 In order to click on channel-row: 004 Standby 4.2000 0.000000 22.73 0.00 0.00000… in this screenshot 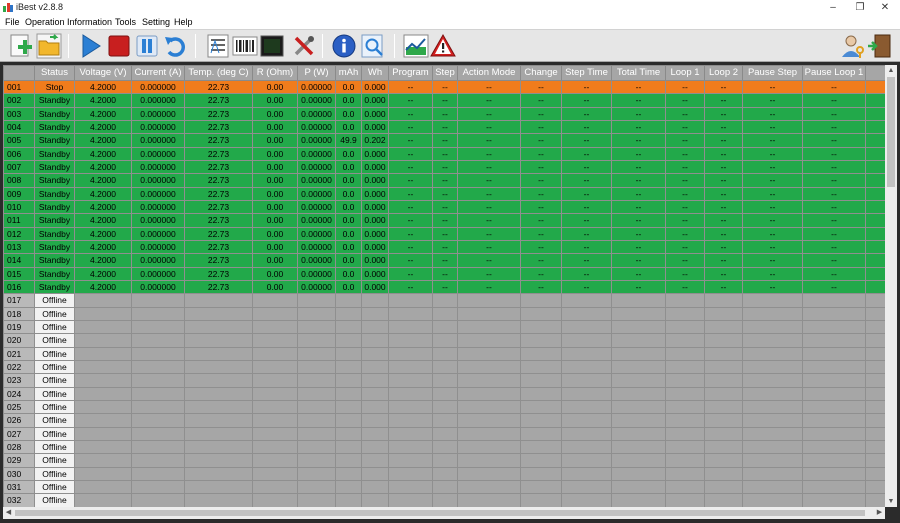, I will do `click(444, 127)`.